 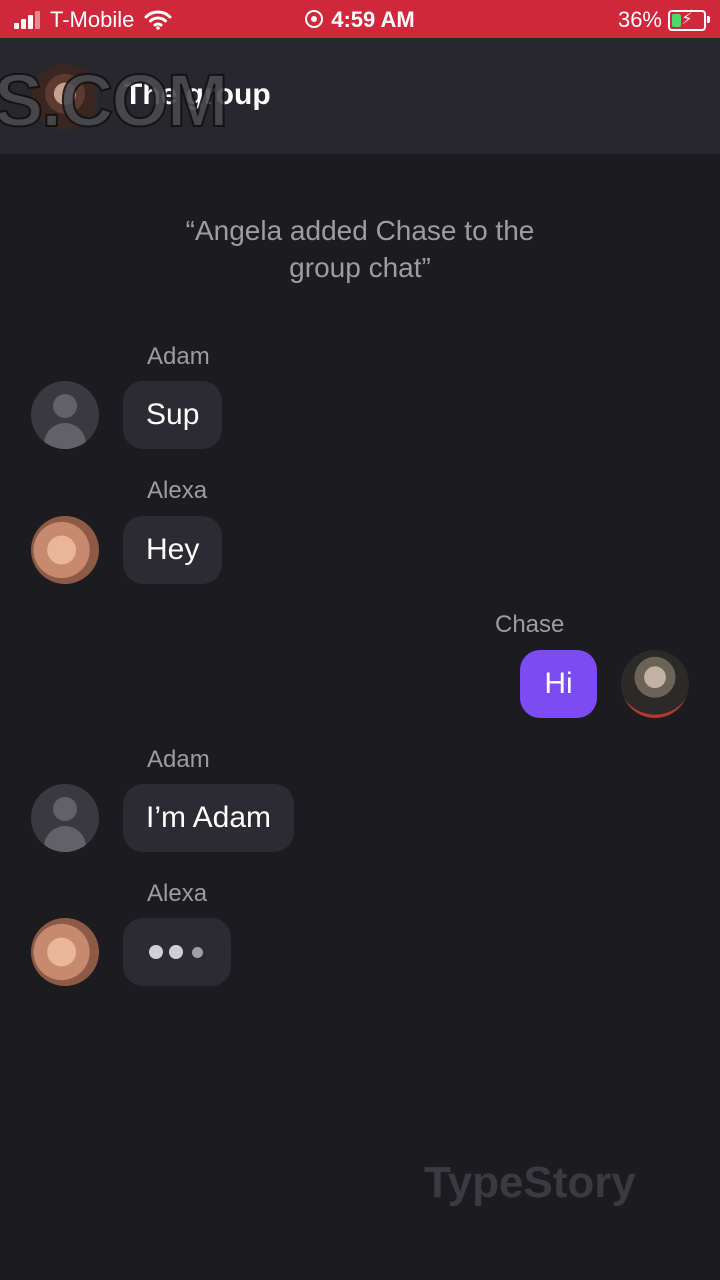 What do you see at coordinates (639, 19) in the screenshot?
I see `battery-percent: 36%` at bounding box center [639, 19].